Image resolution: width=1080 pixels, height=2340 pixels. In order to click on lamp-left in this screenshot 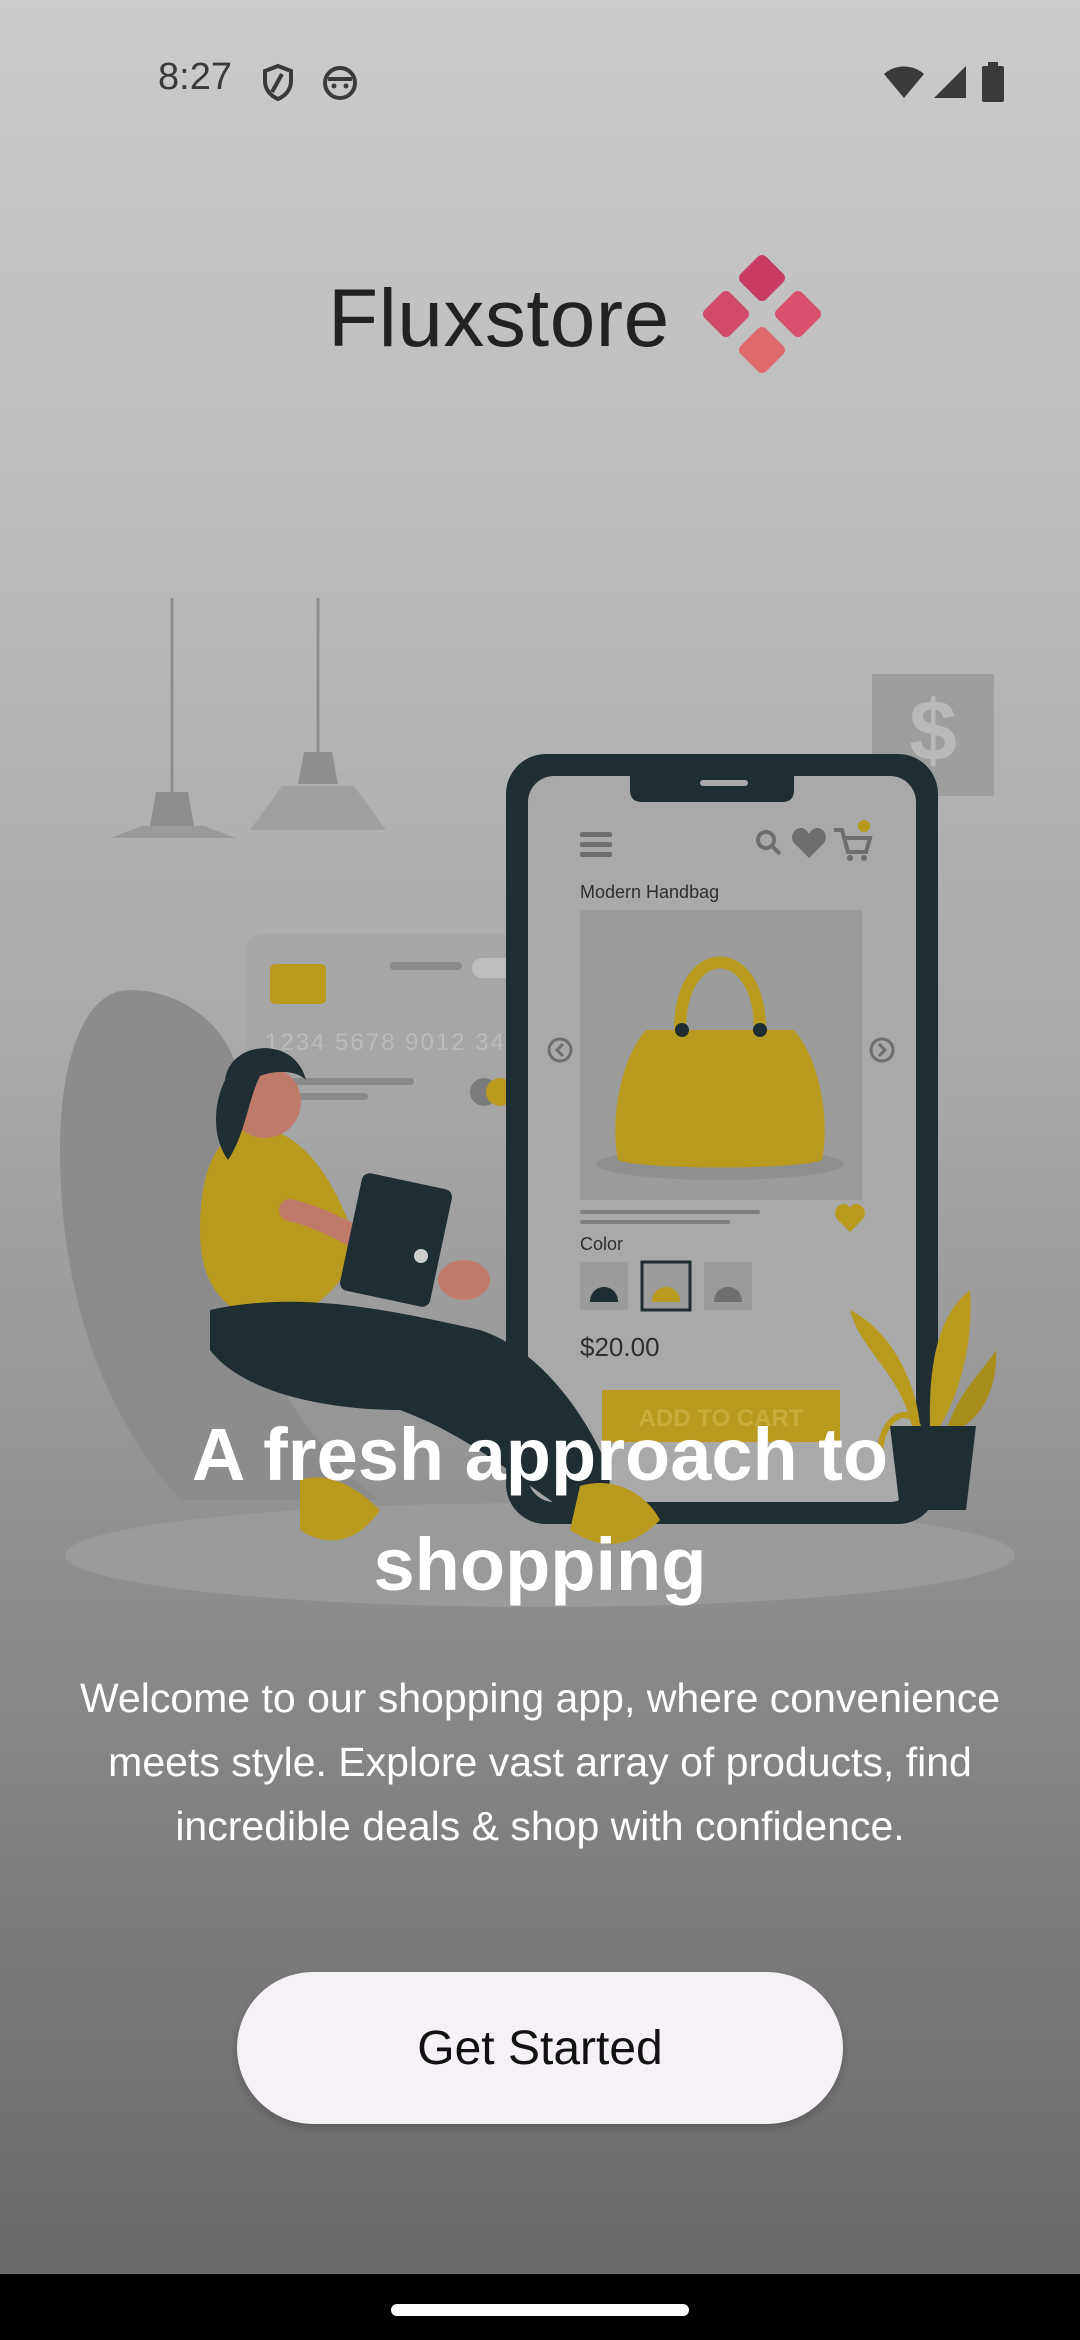, I will do `click(172, 809)`.